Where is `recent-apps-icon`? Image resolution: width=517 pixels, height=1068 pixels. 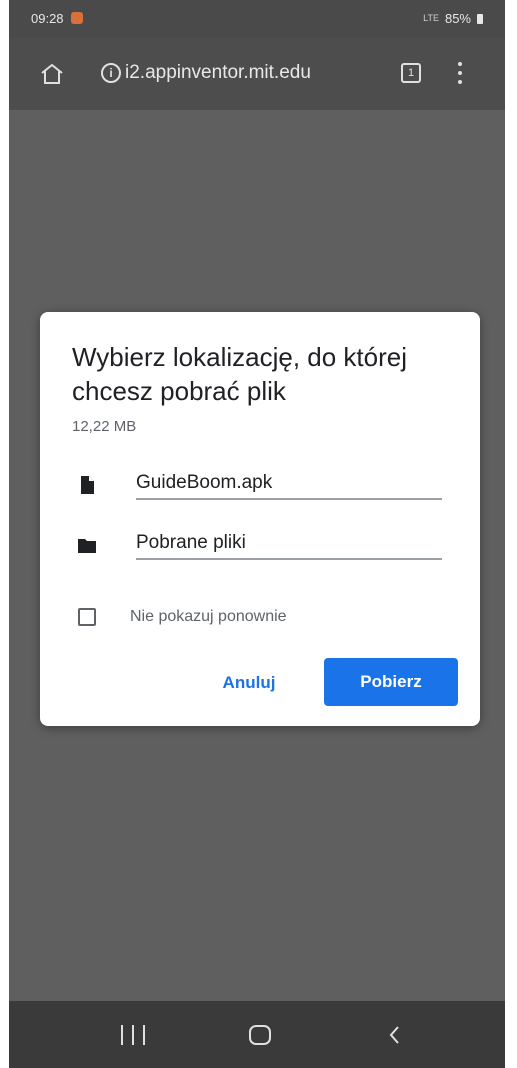
recent-apps-icon is located at coordinates (133, 1035).